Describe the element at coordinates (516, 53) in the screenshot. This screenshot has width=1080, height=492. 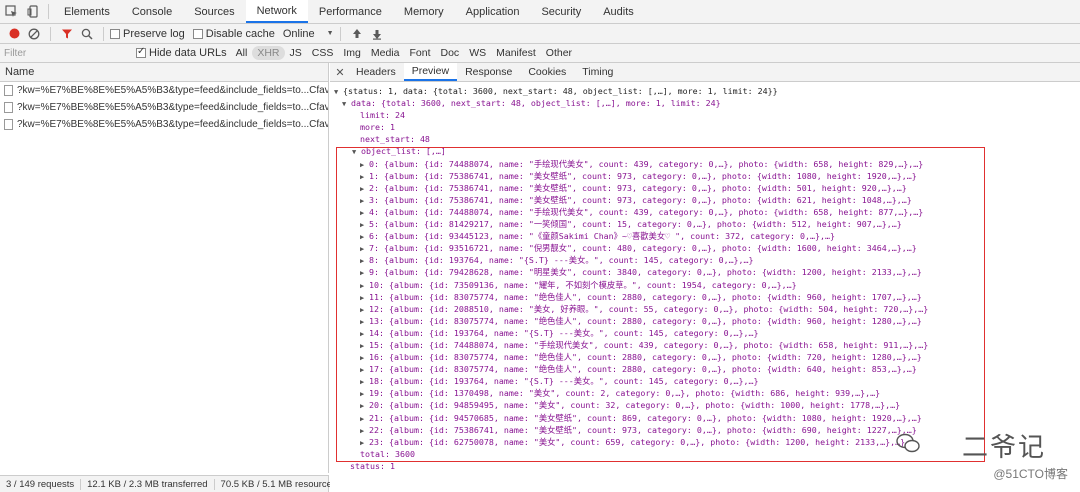
I see `filter-type-manifest: Manifest` at that location.